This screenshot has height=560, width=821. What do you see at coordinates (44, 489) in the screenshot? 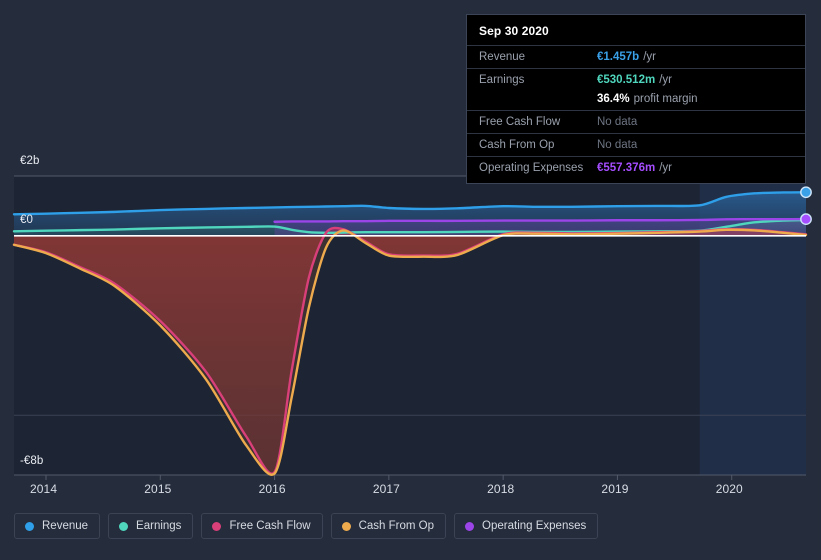
I see `x-axis-label: 2014` at bounding box center [44, 489].